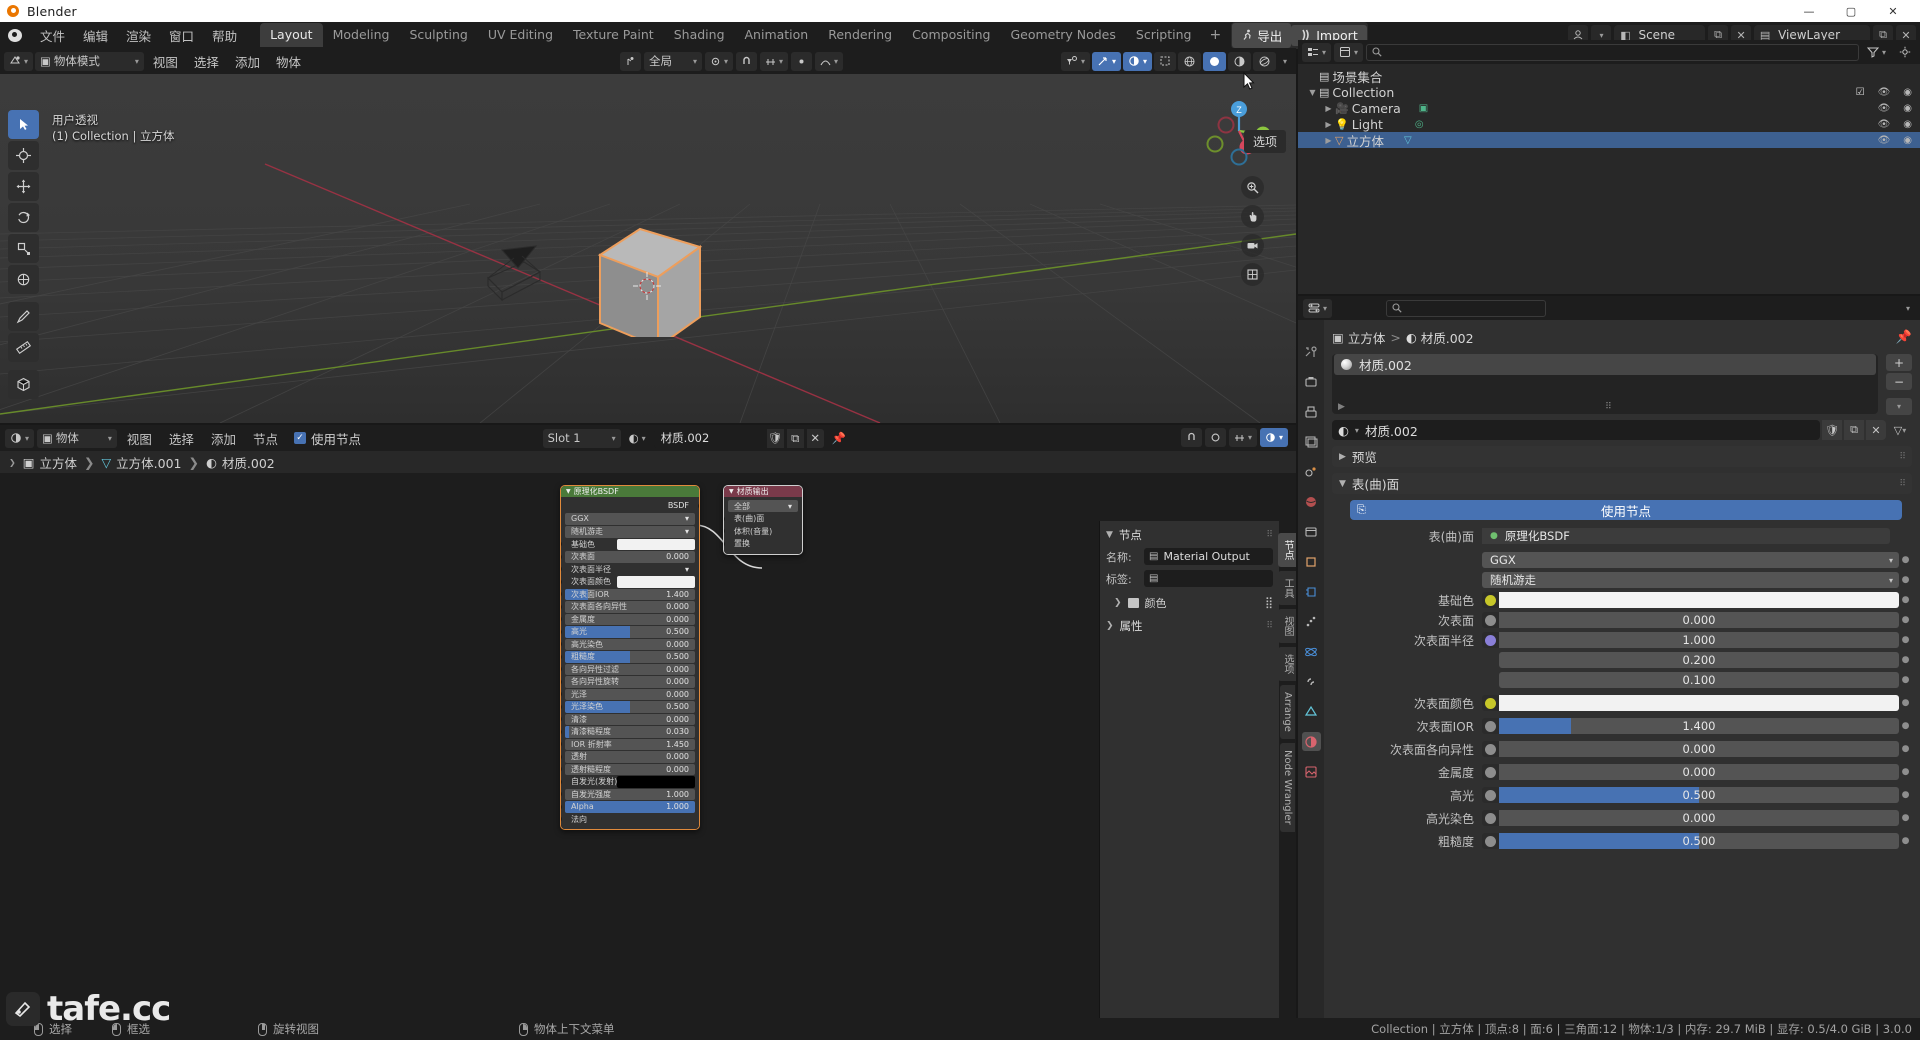 This screenshot has width=1920, height=1040. What do you see at coordinates (1252, 245) in the screenshot?
I see `camera-view-icon` at bounding box center [1252, 245].